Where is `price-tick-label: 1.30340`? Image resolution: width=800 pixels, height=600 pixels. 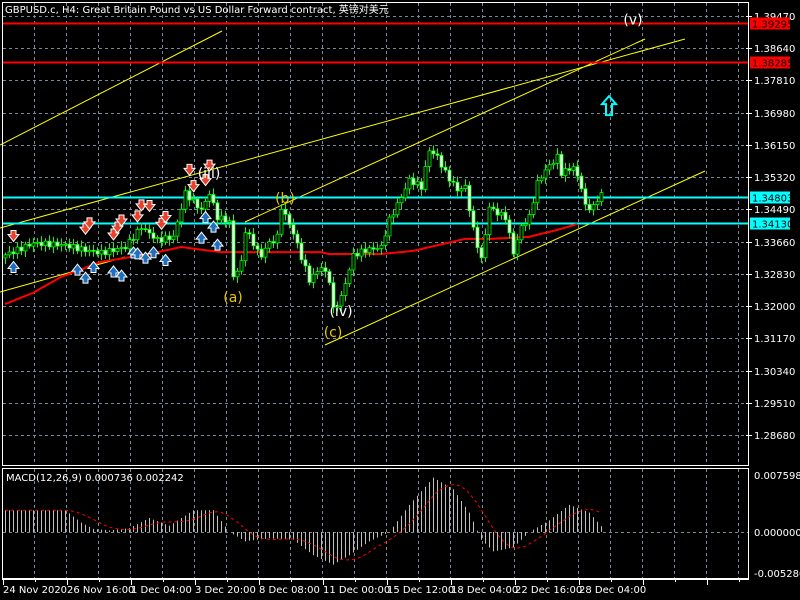 price-tick-label: 1.30340 is located at coordinates (774, 372).